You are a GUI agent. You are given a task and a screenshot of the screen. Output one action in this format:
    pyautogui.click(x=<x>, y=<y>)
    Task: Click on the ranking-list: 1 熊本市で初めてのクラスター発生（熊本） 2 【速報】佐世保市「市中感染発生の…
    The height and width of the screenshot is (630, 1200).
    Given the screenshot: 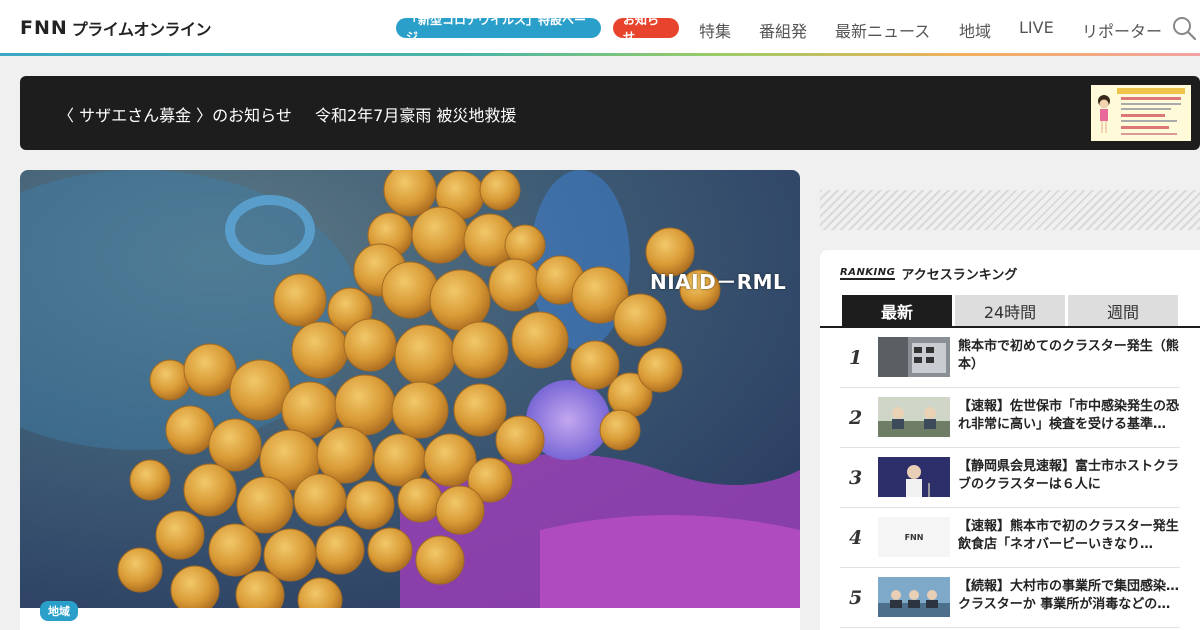 What is the action you would take?
    pyautogui.click(x=1010, y=478)
    